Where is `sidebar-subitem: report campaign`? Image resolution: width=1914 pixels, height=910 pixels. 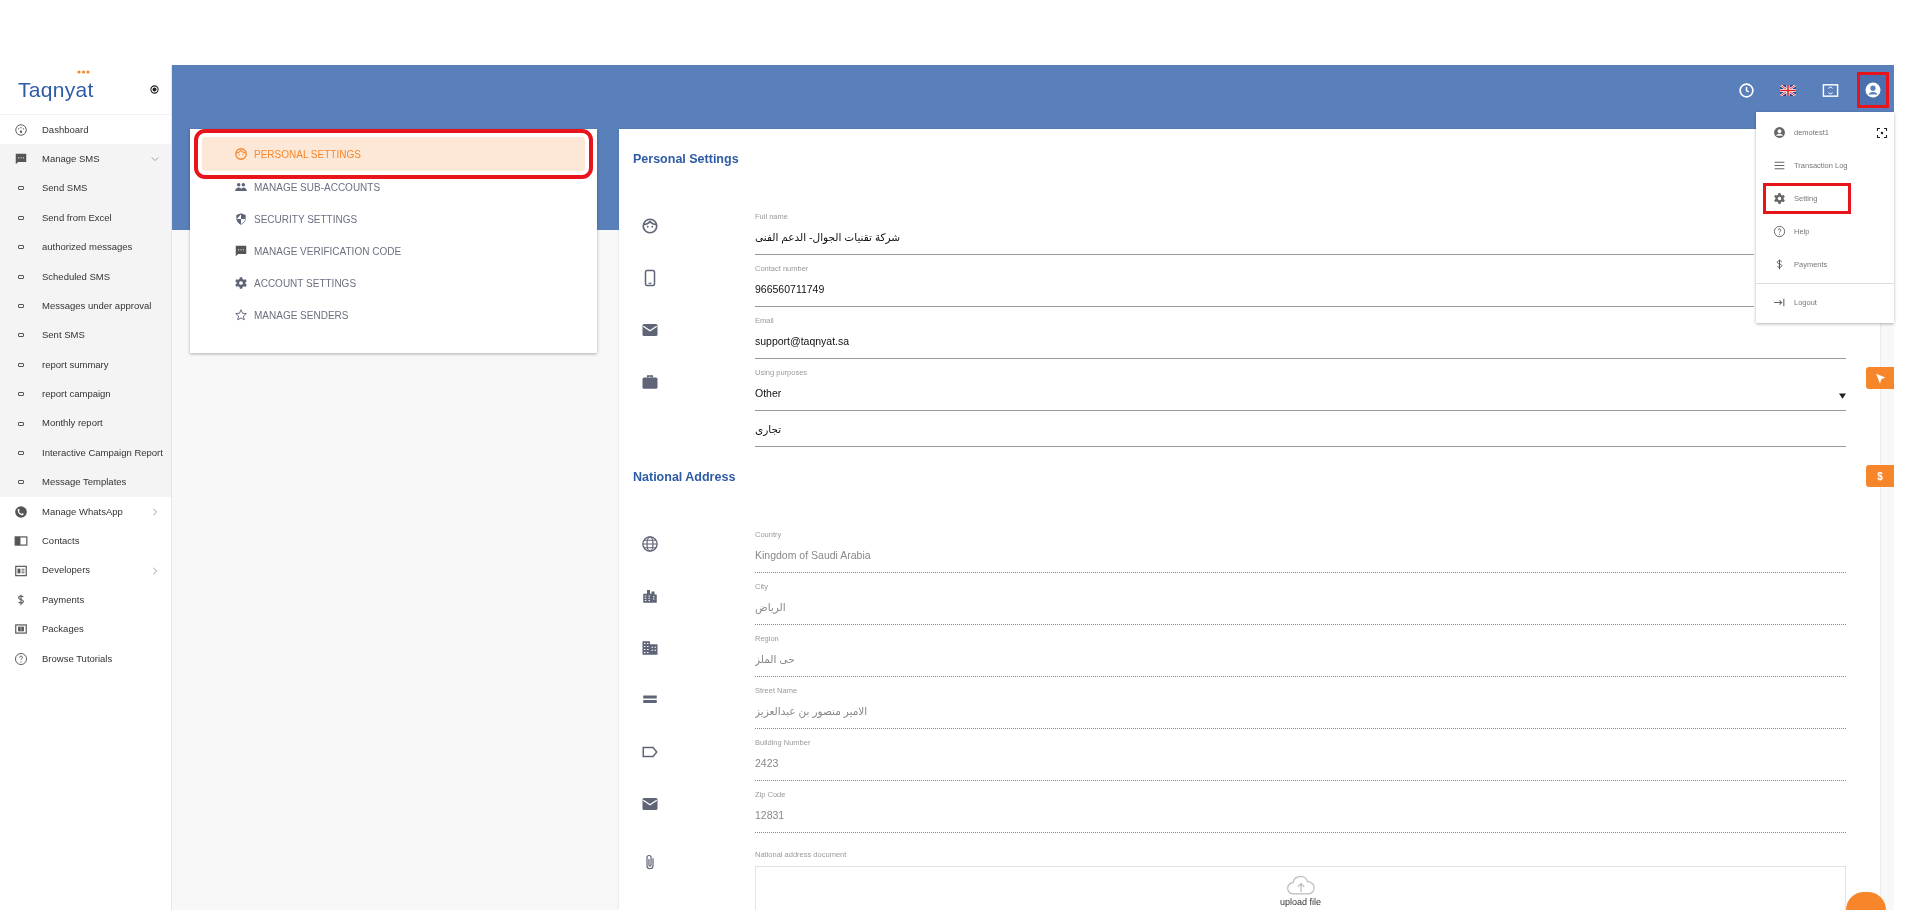
sidebar-subitem: report campaign is located at coordinates (85, 394).